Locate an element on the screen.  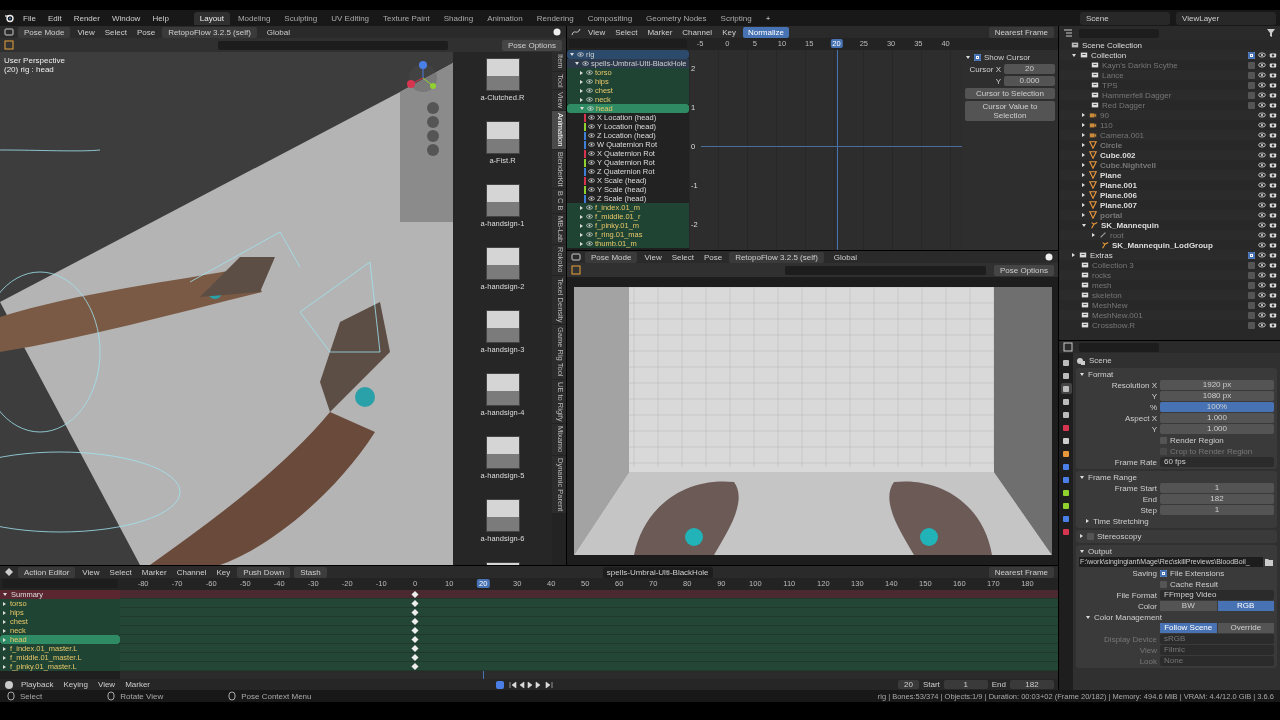
workspace-tab: Texture Paint is located at coordinates (406, 18).